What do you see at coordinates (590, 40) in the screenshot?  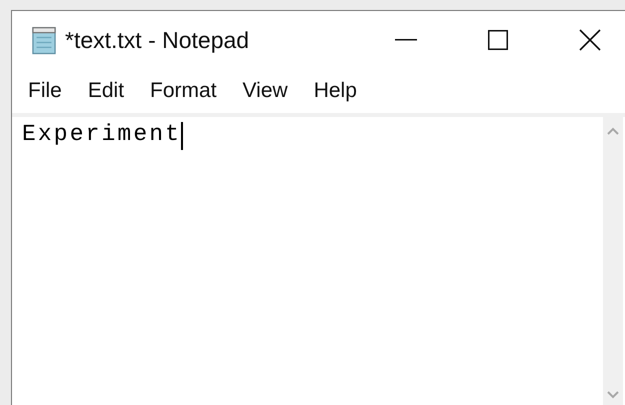 I see `close-icon` at bounding box center [590, 40].